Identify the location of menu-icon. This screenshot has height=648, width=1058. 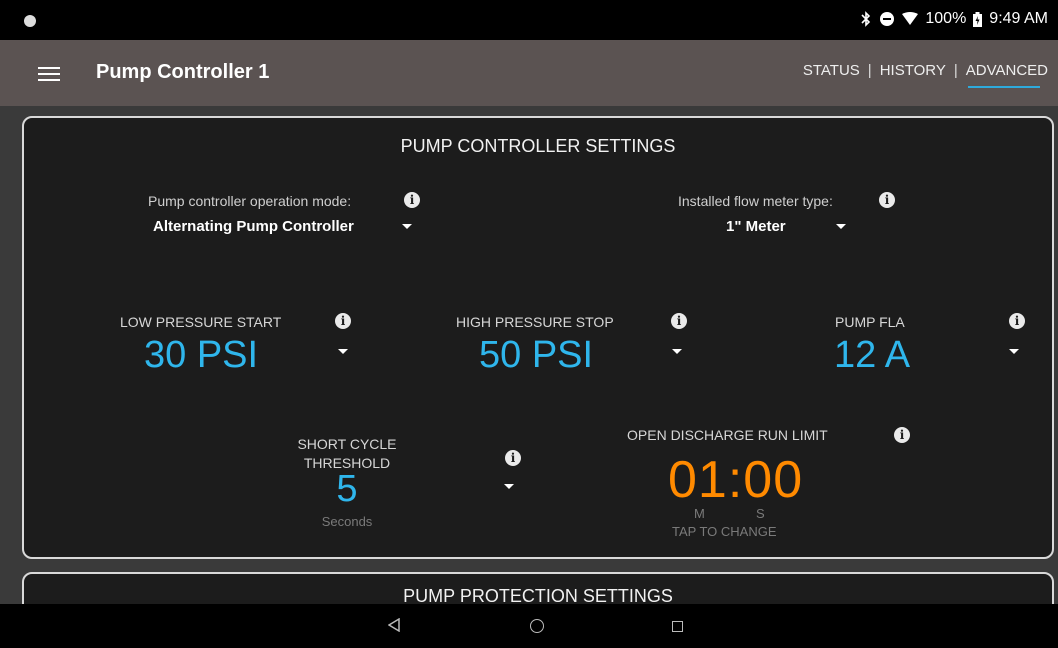
(49, 74).